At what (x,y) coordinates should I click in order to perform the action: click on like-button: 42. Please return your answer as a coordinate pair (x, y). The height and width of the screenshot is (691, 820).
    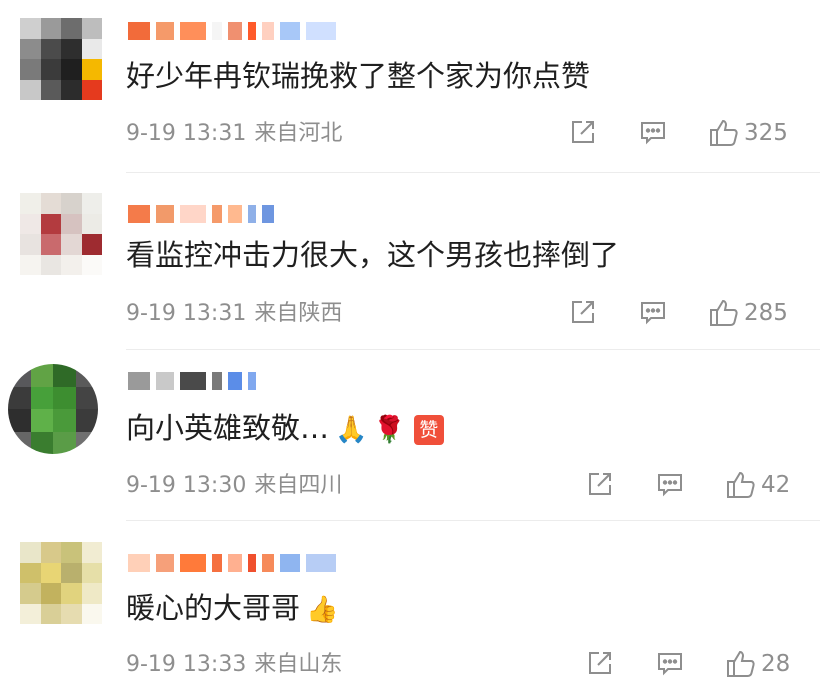
    Looking at the image, I should click on (757, 485).